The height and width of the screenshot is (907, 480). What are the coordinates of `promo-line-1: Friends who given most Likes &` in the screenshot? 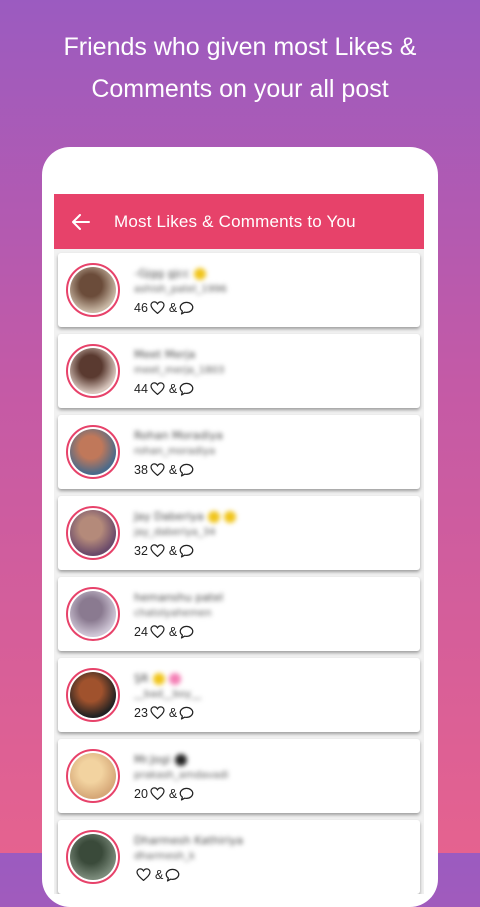 It's located at (240, 47).